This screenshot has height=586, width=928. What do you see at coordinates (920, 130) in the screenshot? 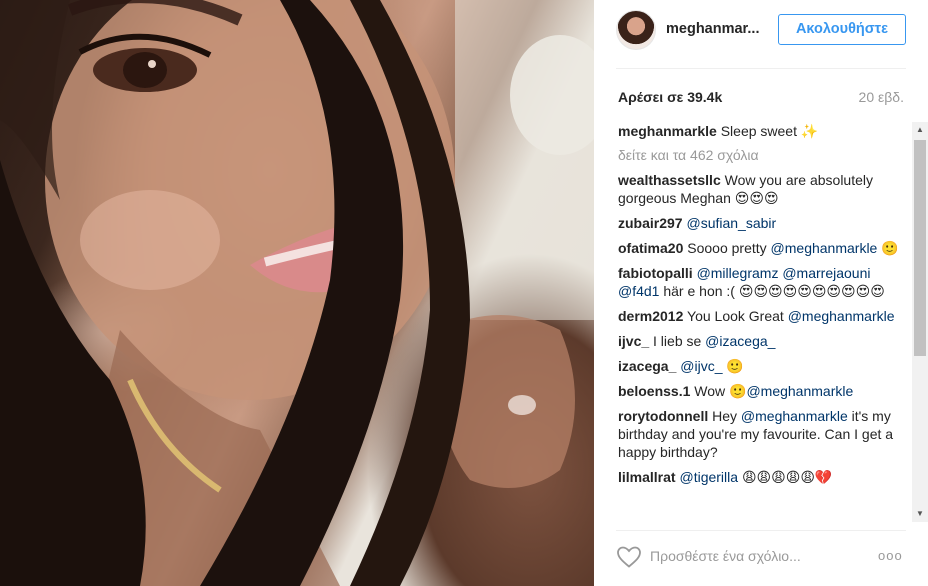
I see `scroll-up-arrow-icon: ▲` at bounding box center [920, 130].